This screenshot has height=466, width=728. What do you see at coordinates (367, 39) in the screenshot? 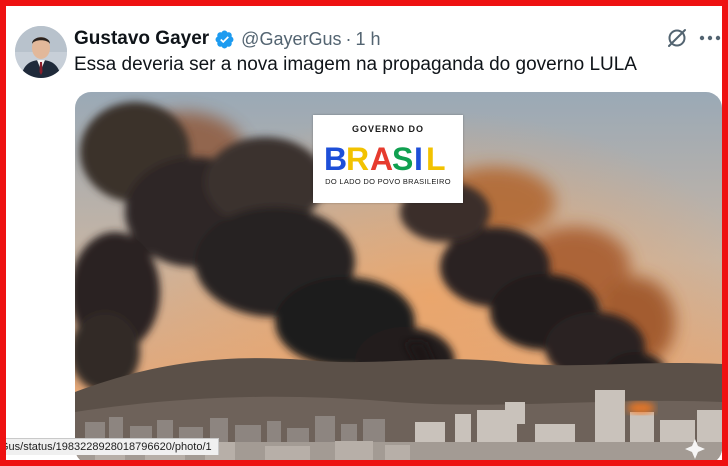
I see `tweet-timestamp: 1 h` at bounding box center [367, 39].